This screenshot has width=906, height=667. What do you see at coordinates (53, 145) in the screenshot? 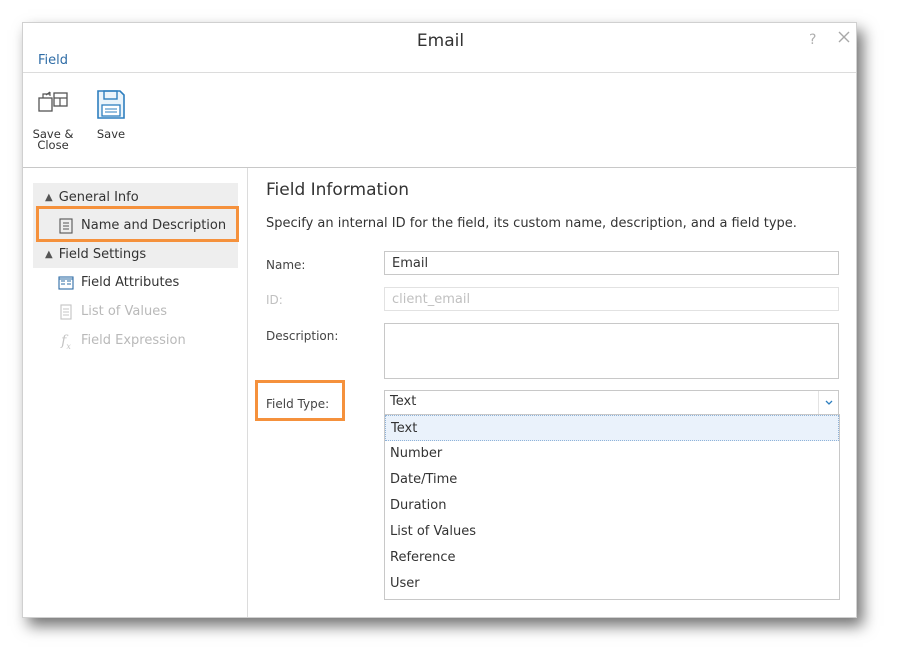
I see `save-close-label-2: Close` at bounding box center [53, 145].